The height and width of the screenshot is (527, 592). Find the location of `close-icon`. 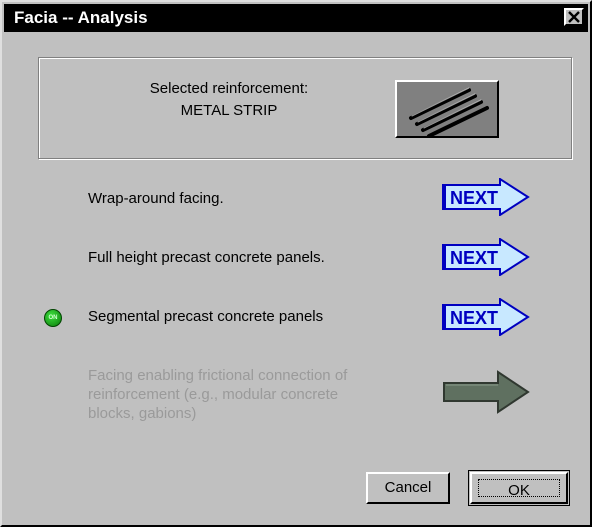

close-icon is located at coordinates (574, 17).